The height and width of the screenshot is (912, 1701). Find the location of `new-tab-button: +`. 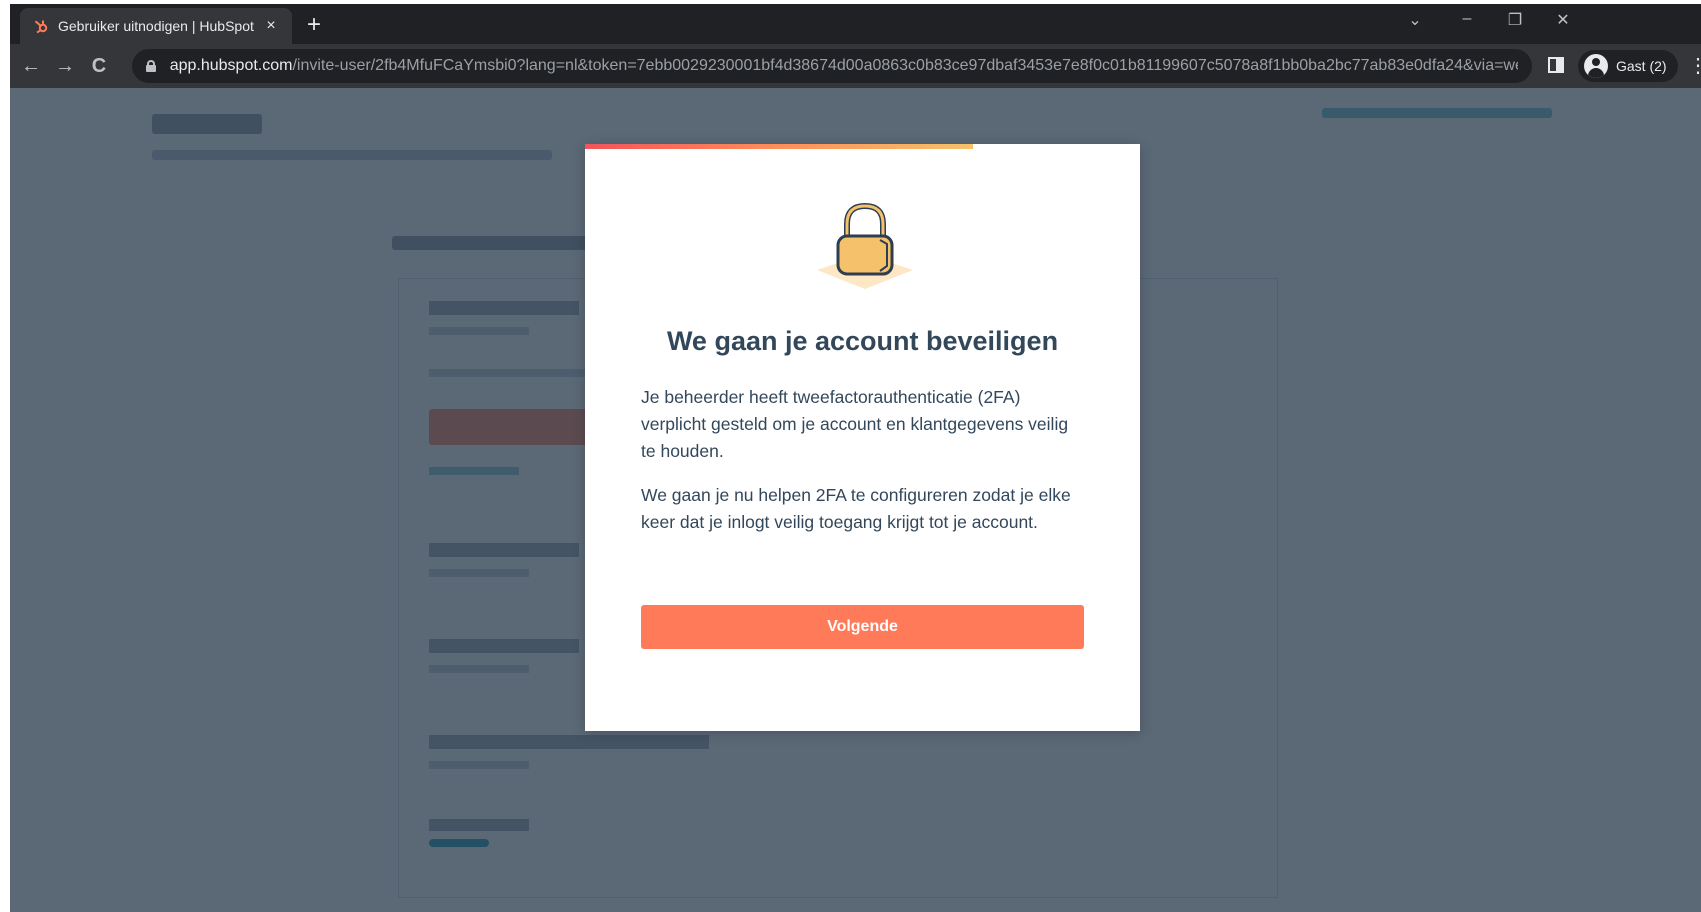

new-tab-button: + is located at coordinates (314, 25).